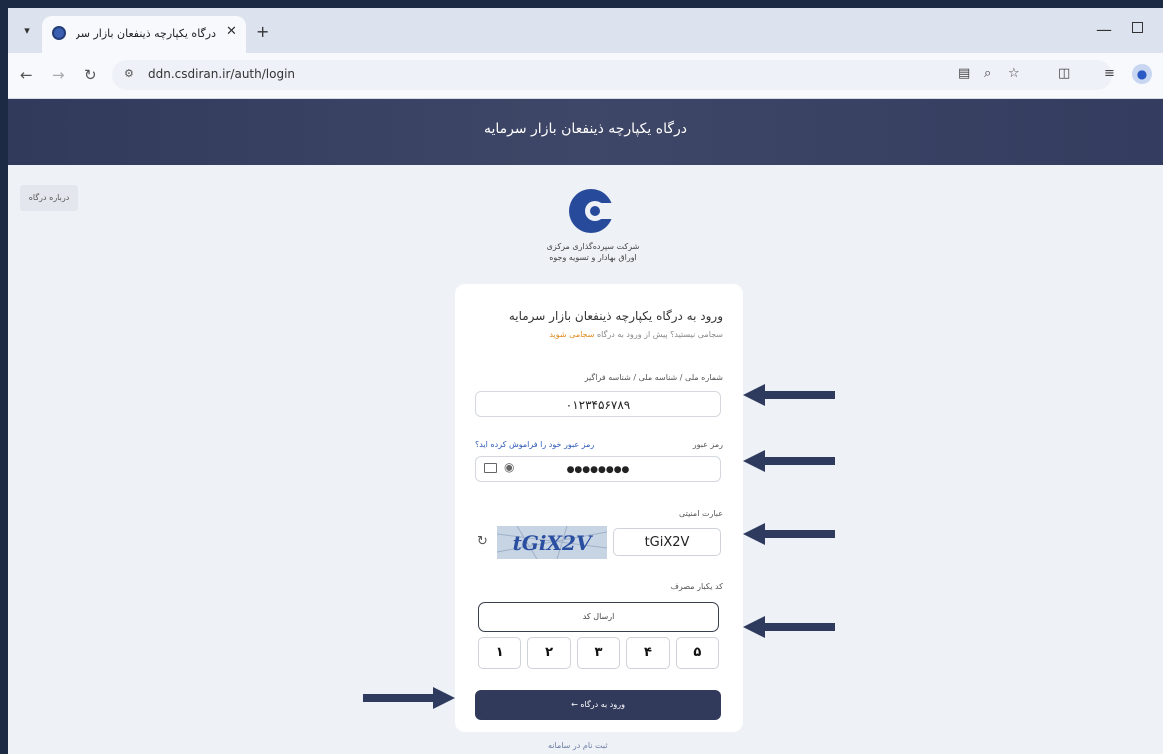 The height and width of the screenshot is (754, 1163). I want to click on captcha-input: tGiX2V, so click(667, 542).